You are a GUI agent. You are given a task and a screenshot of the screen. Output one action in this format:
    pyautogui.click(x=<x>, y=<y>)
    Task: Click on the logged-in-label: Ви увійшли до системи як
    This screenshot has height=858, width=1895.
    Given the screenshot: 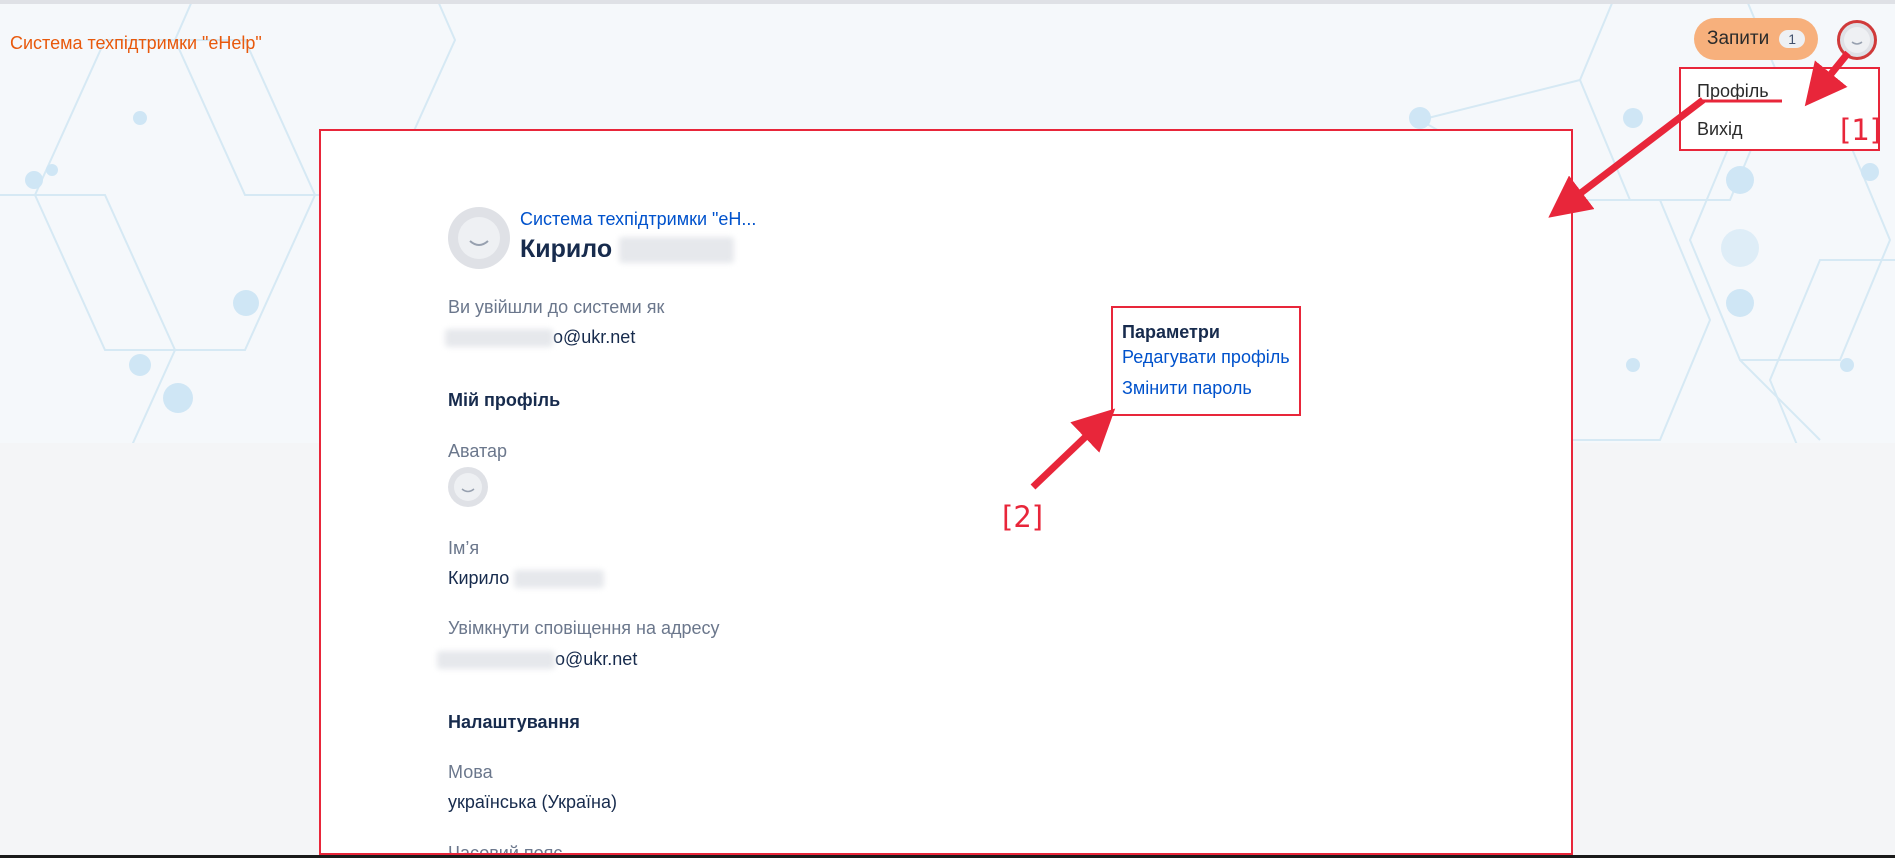 What is the action you would take?
    pyautogui.click(x=556, y=307)
    